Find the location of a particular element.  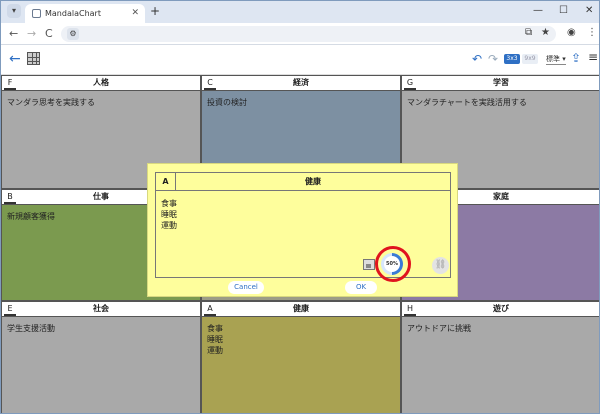

cell-letter: C is located at coordinates (210, 83).